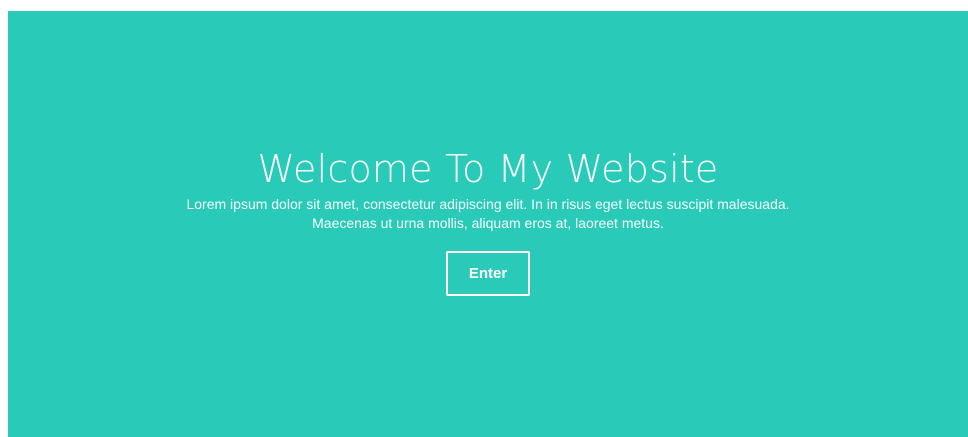 The height and width of the screenshot is (437, 968). What do you see at coordinates (488, 273) in the screenshot?
I see `enter-button: Enter` at bounding box center [488, 273].